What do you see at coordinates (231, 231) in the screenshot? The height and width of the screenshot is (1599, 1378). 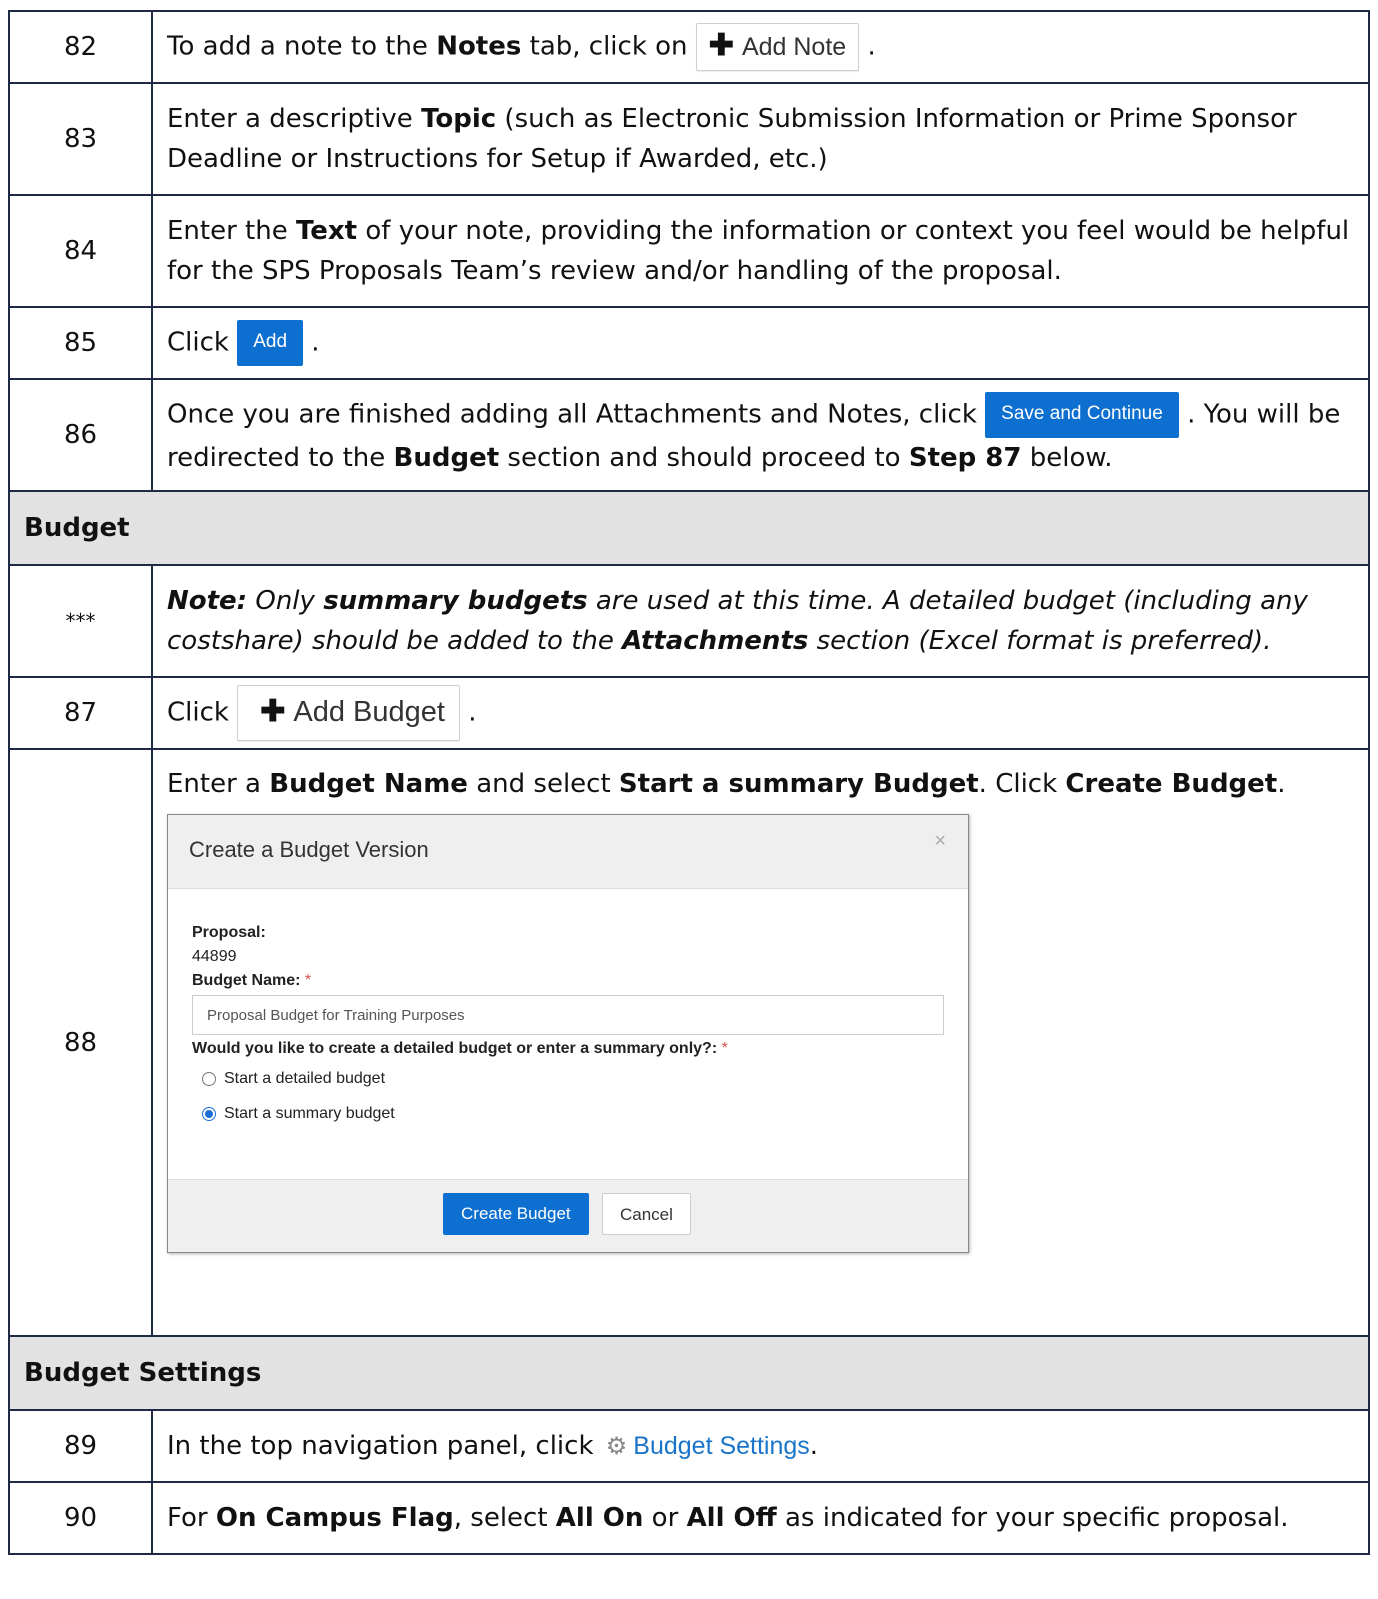 I see `text-segment: Enter the` at bounding box center [231, 231].